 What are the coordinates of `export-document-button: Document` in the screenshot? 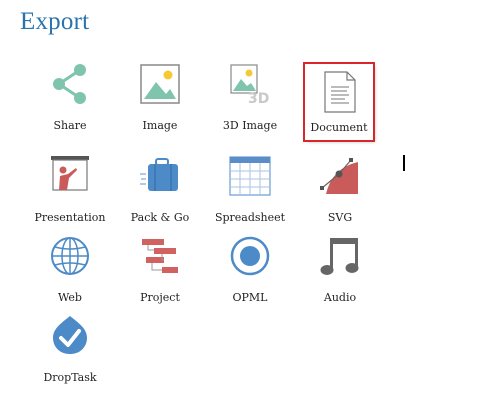 It's located at (339, 102).